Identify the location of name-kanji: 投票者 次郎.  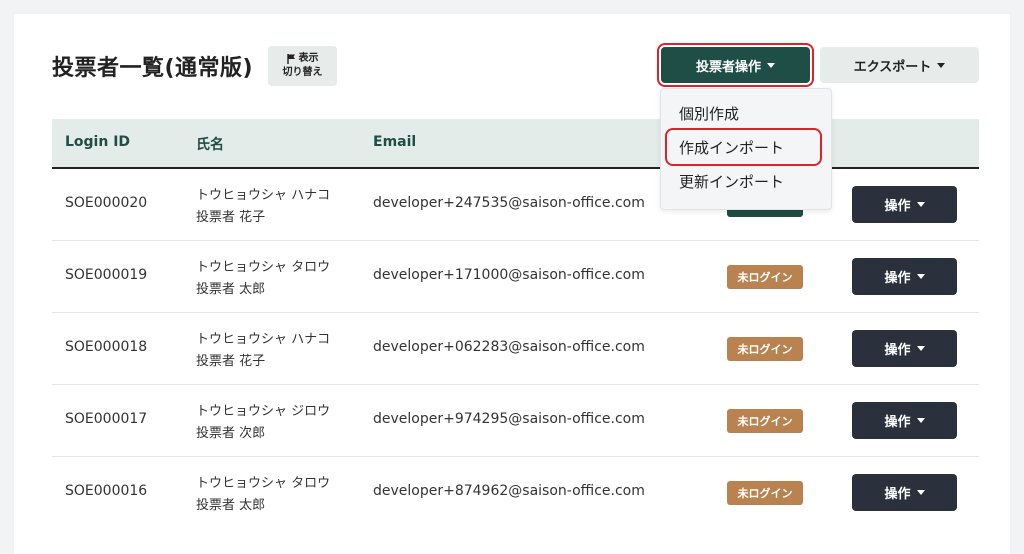
(231, 433).